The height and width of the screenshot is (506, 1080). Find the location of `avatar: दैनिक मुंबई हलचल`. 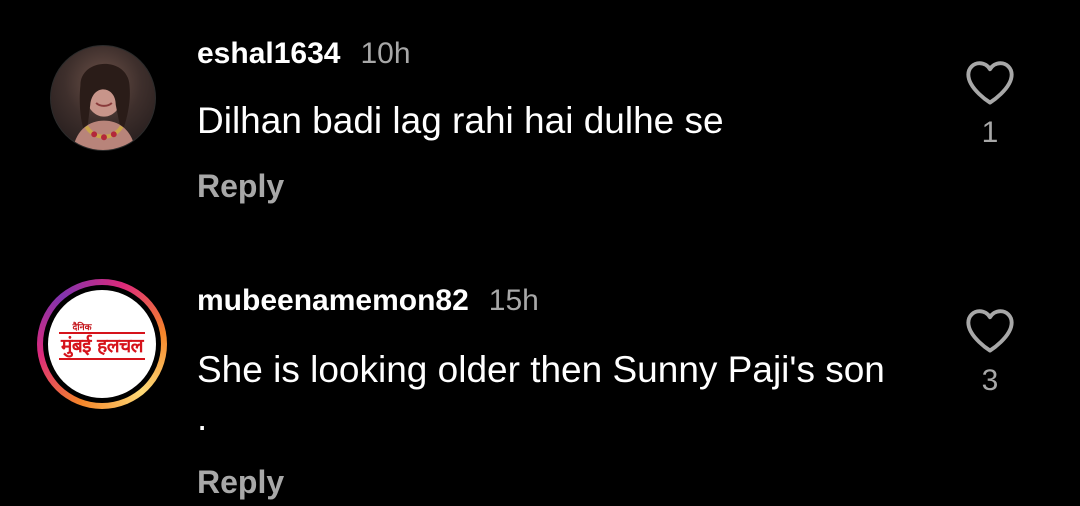

avatar: दैनिक मुंबई हलचल is located at coordinates (102, 344).